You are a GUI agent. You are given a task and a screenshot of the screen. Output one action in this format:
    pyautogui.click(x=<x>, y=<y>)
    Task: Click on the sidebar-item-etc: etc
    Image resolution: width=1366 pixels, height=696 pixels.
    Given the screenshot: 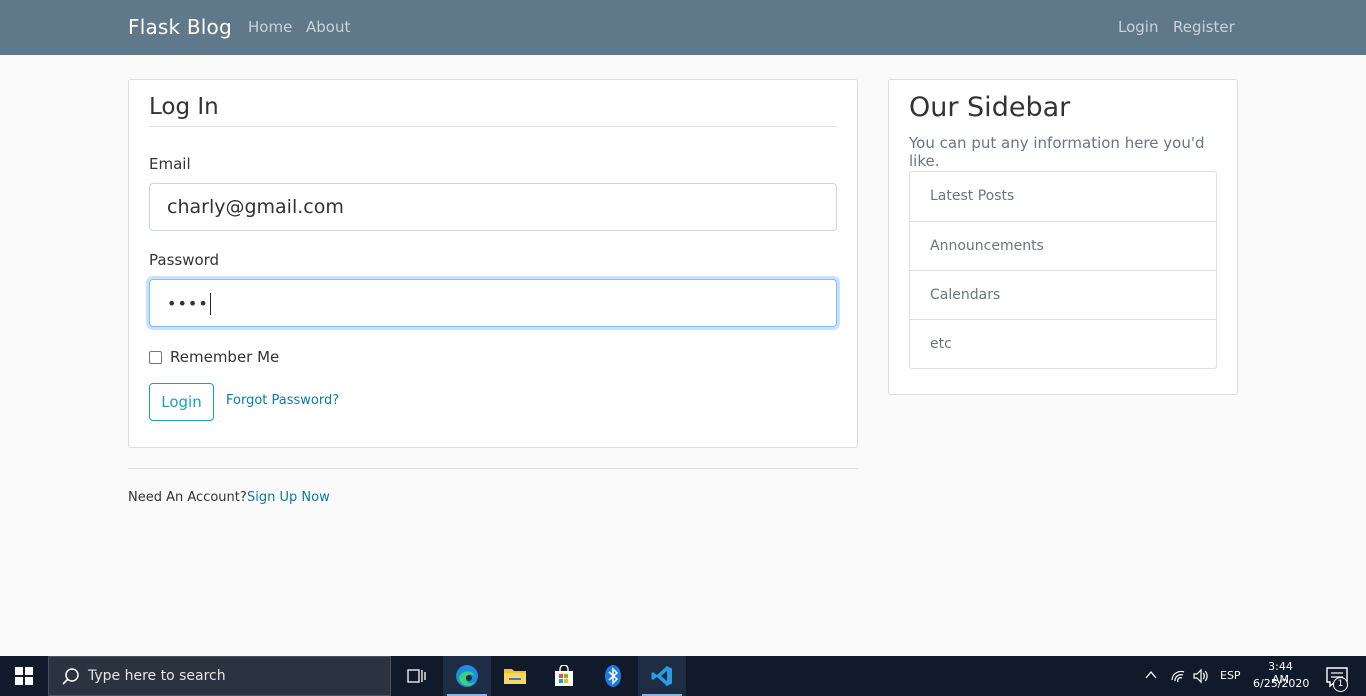 What is the action you would take?
    pyautogui.click(x=1063, y=343)
    